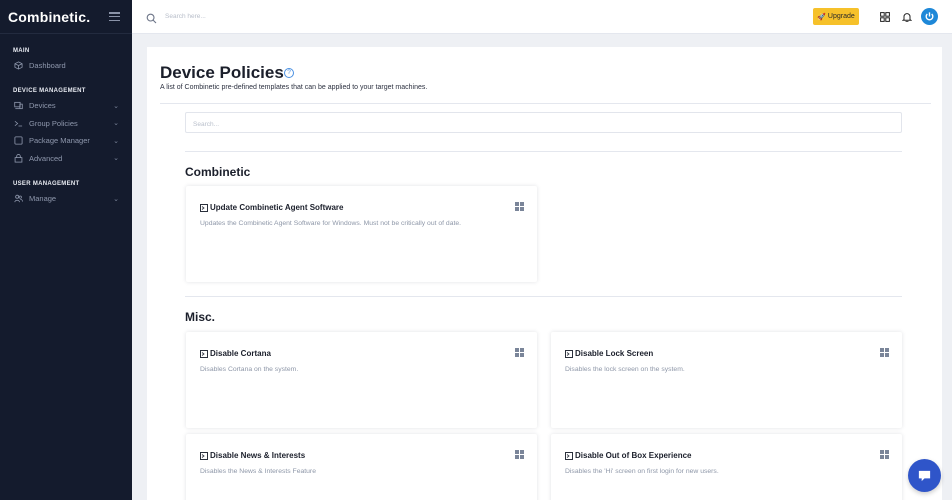 The height and width of the screenshot is (500, 952). Describe the element at coordinates (841, 16) in the screenshot. I see `upgrade-label: Upgrade` at that location.